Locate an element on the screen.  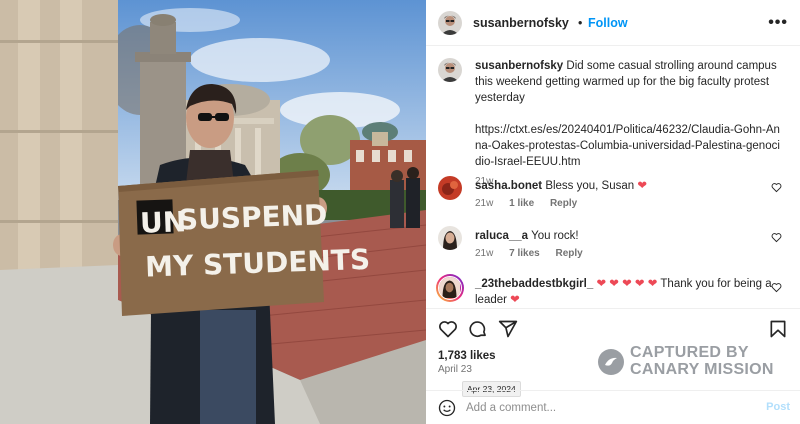
comment-bar: Post is located at coordinates (613, 407).